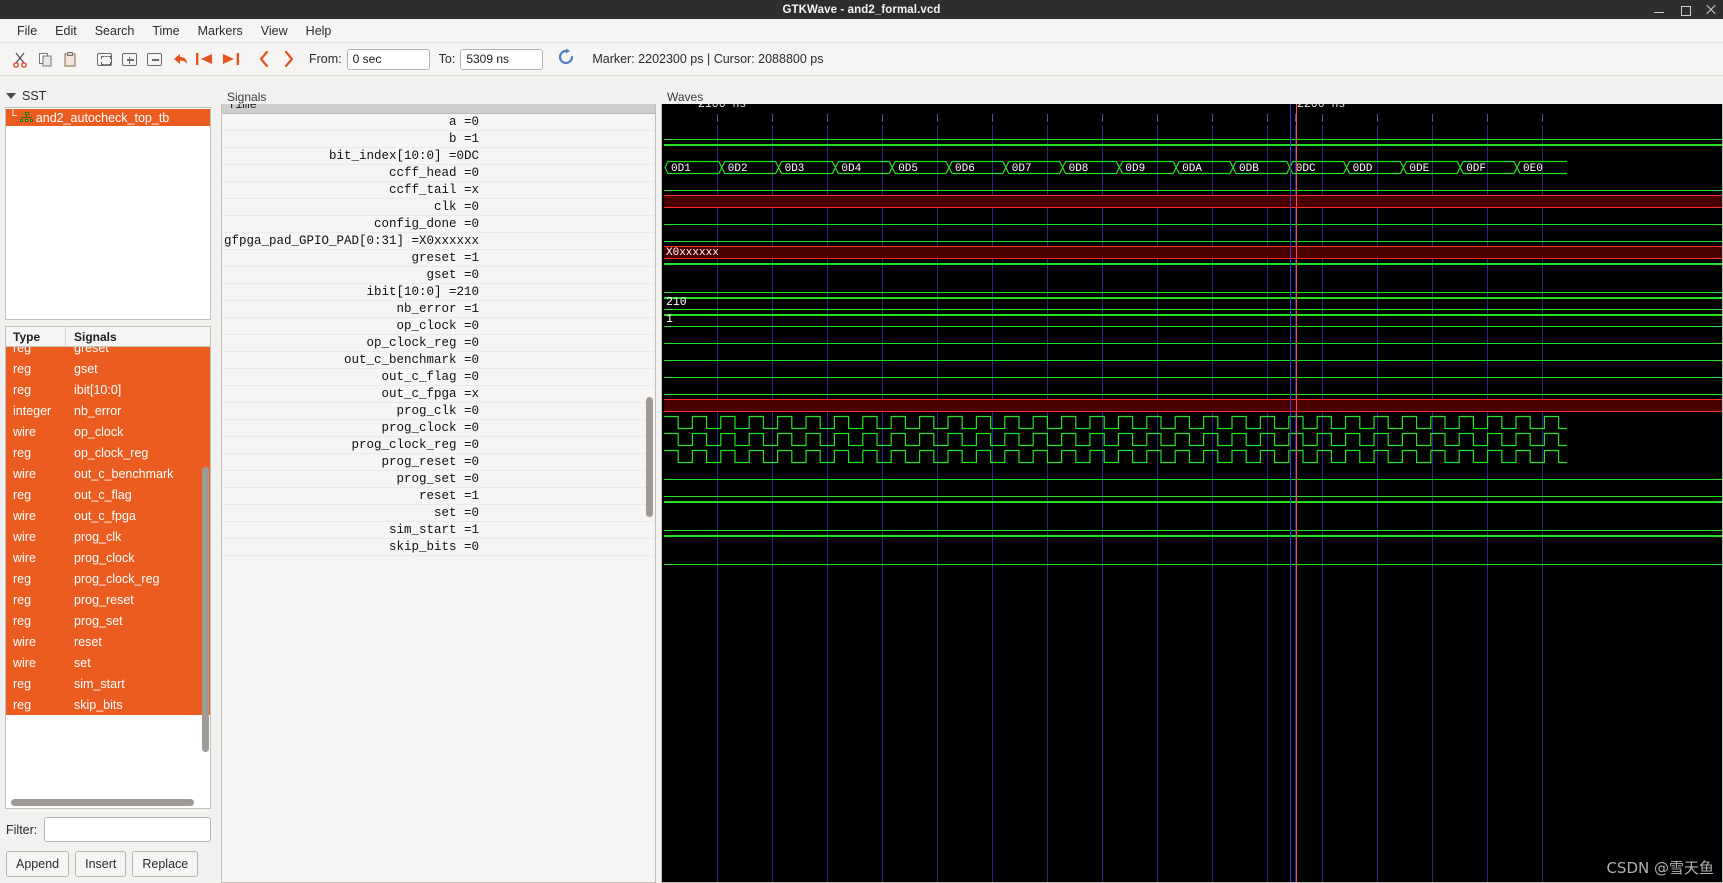  Describe the element at coordinates (108, 452) in the screenshot. I see `table-row: reg op_clock_reg` at that location.